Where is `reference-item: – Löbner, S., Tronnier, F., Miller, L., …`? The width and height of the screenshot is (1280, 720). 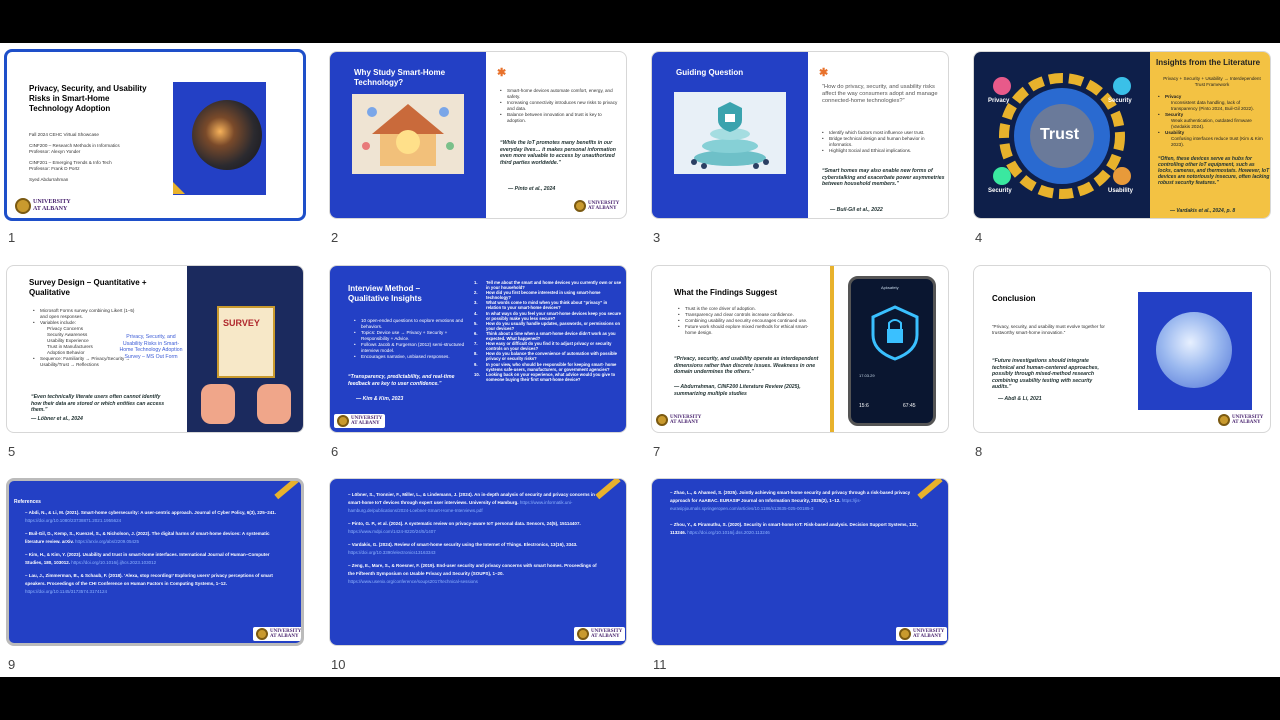 reference-item: – Löbner, S., Tronnier, F., Miller, L., … is located at coordinates (471, 502).